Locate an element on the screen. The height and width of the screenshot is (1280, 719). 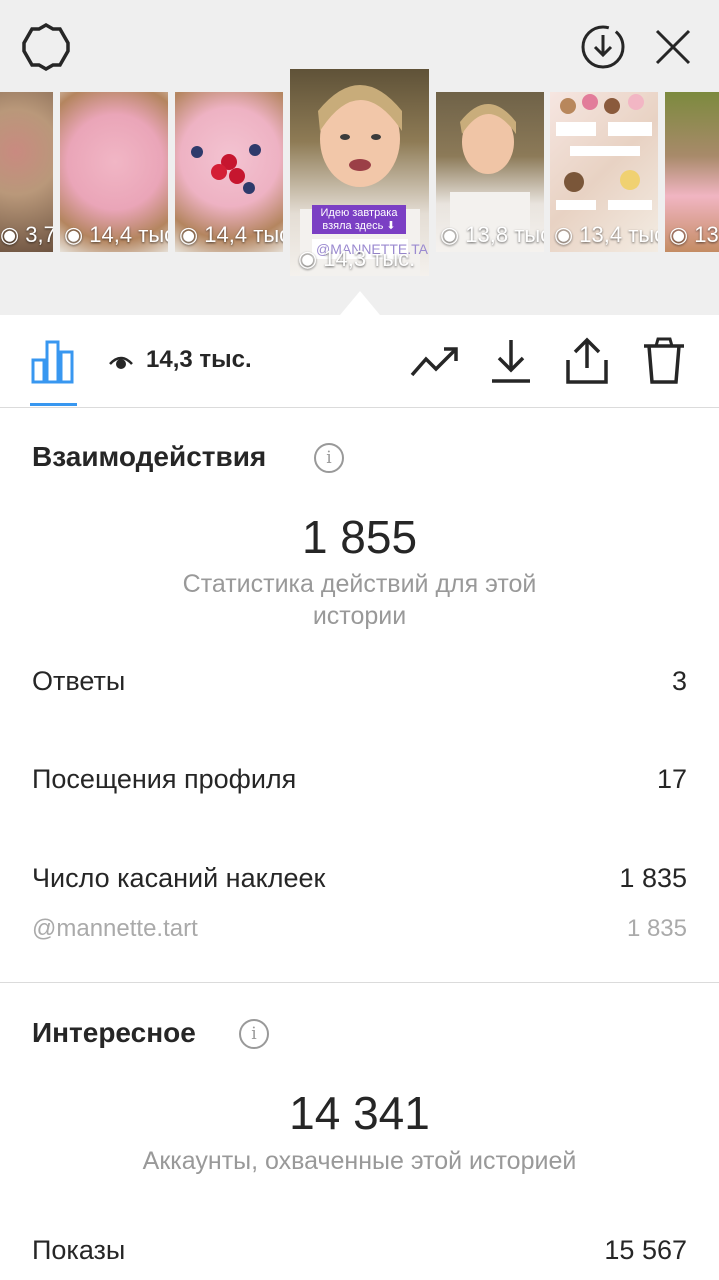
stat-row-profile-visits: Посещения профиля 17 is located at coordinates (359, 779).